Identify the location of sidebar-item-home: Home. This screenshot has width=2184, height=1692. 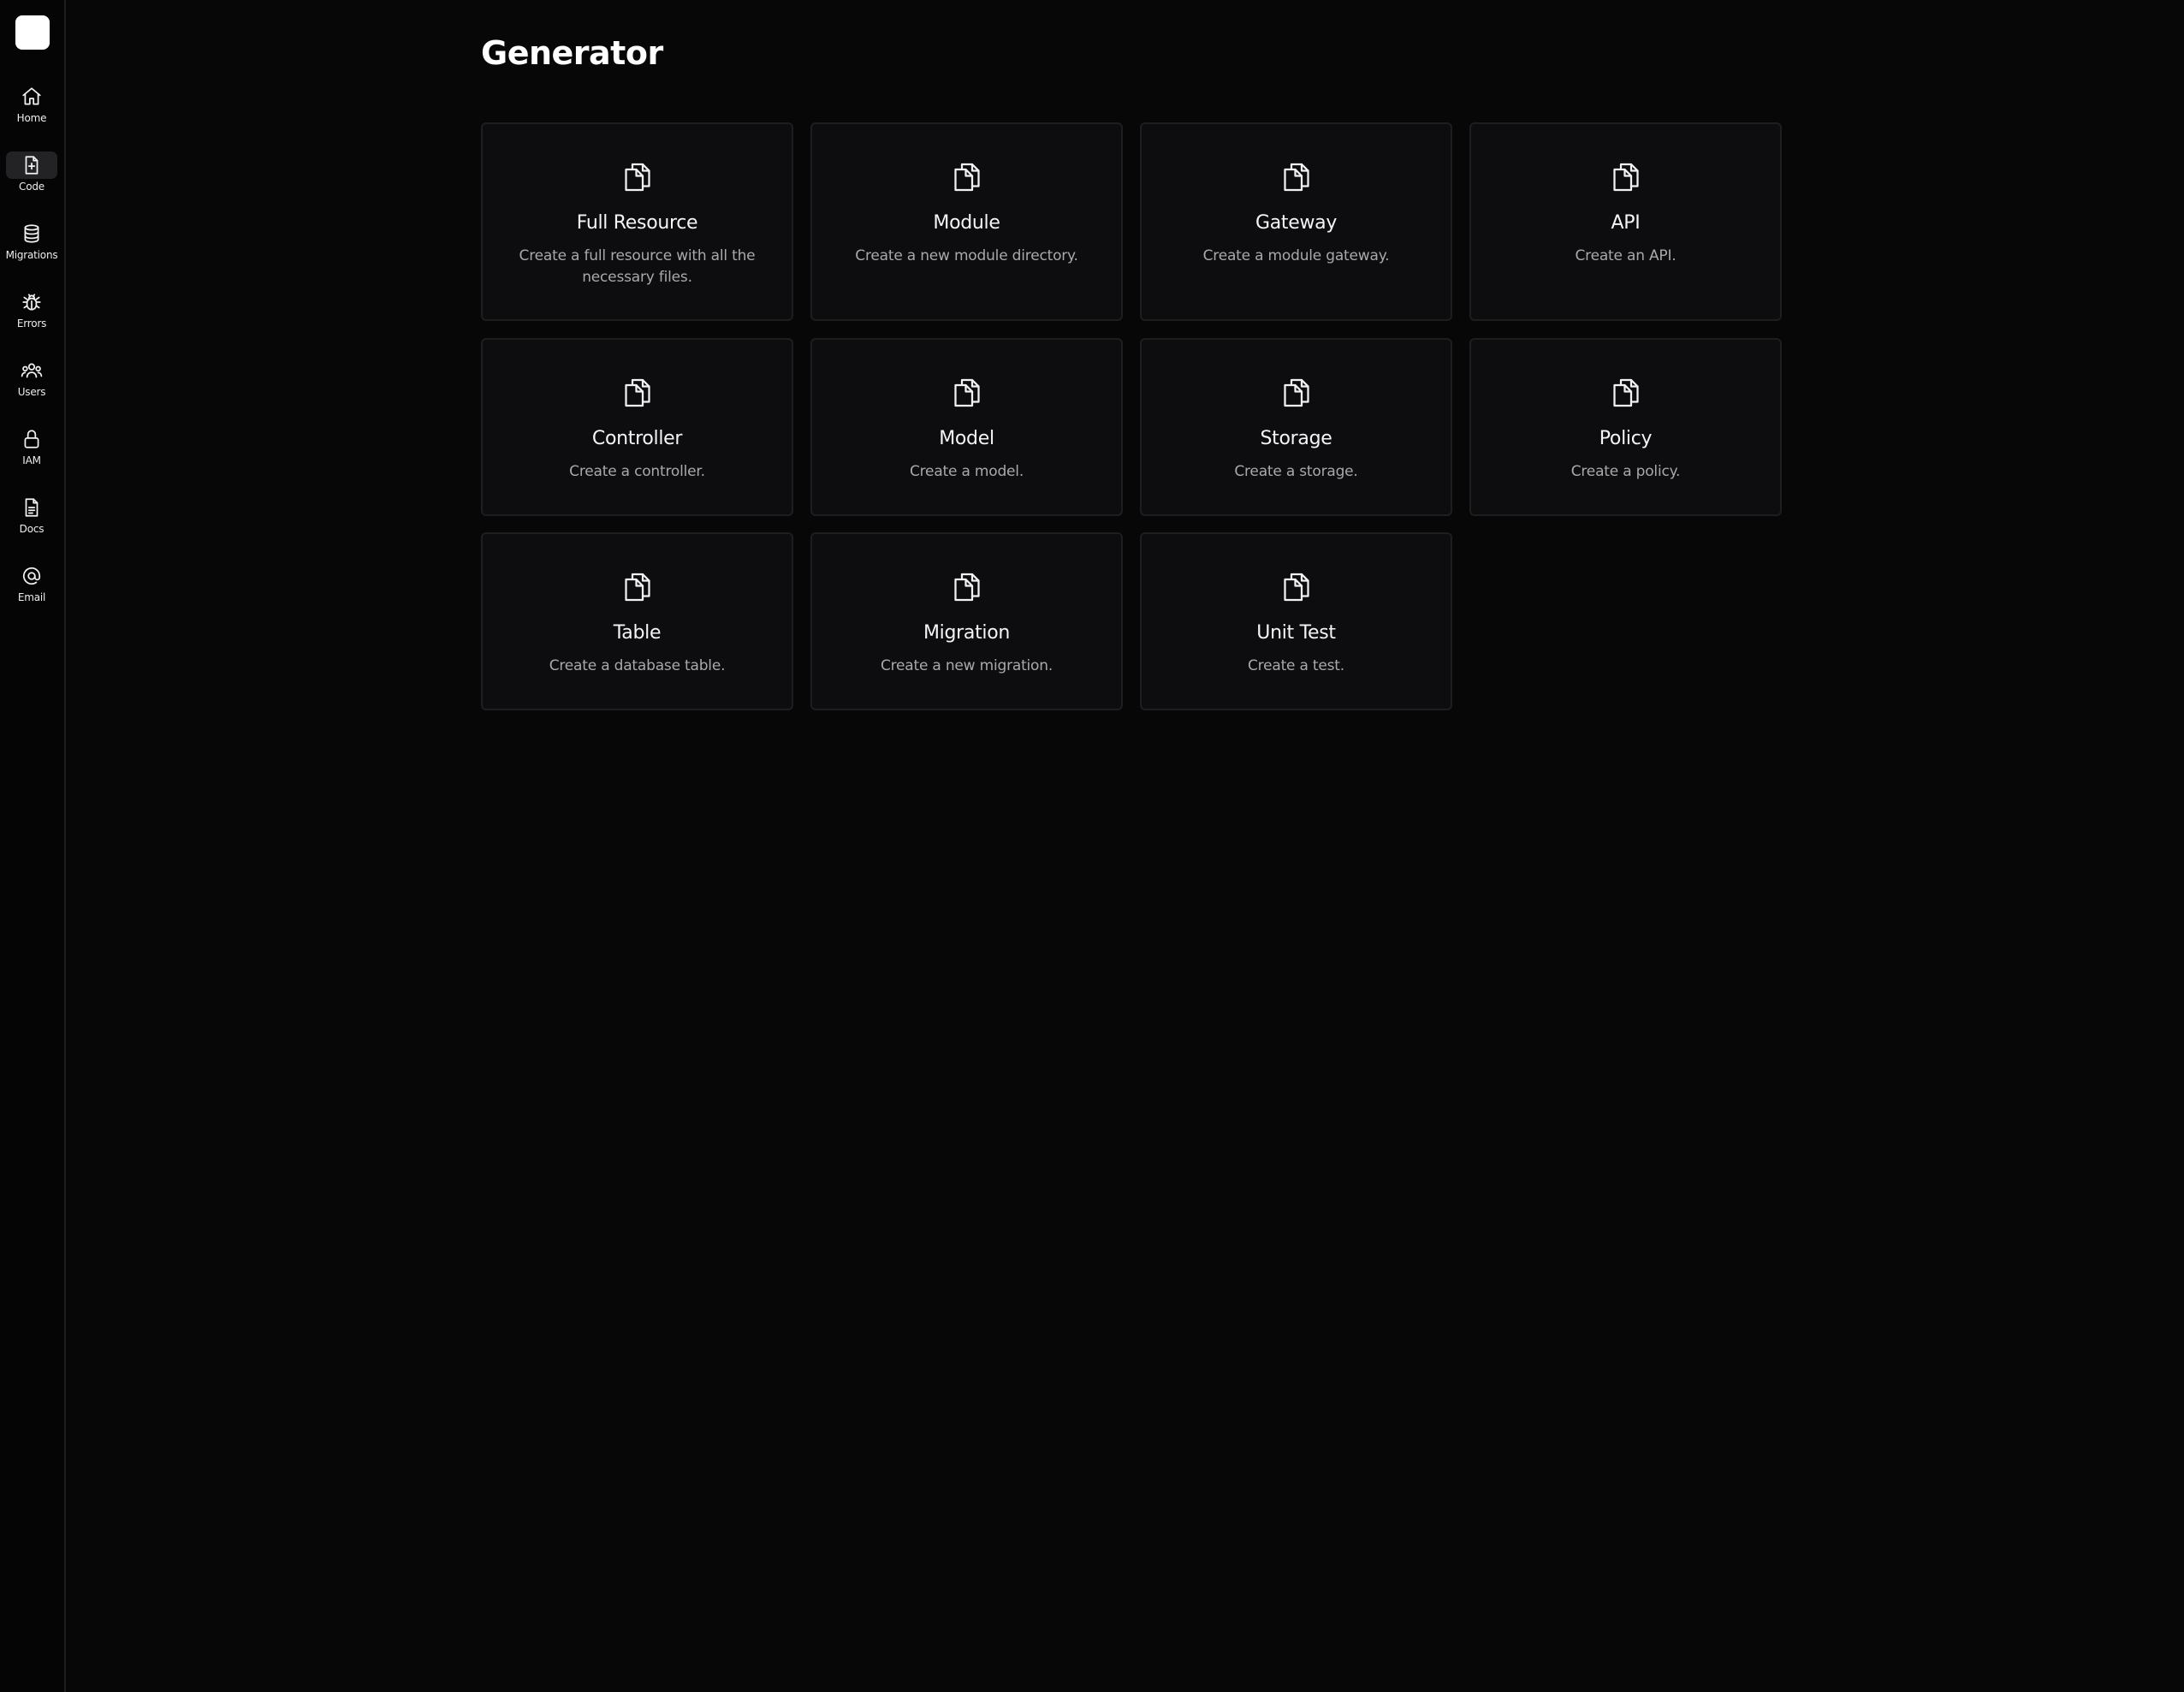
(31, 101).